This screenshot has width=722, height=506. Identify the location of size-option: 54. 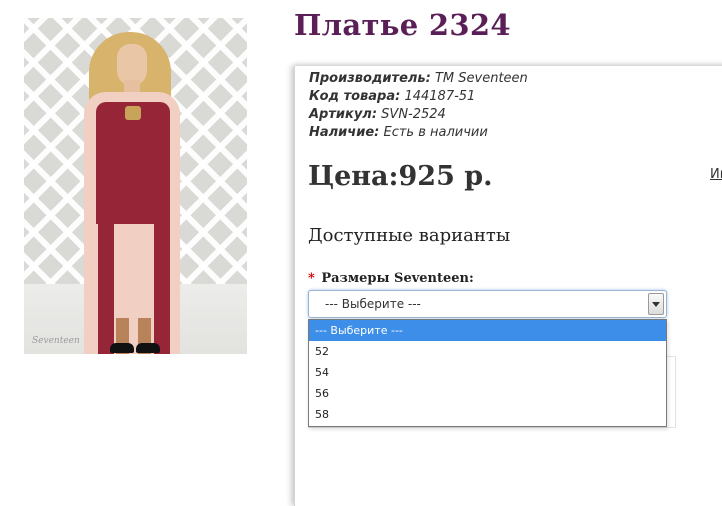
(487, 372).